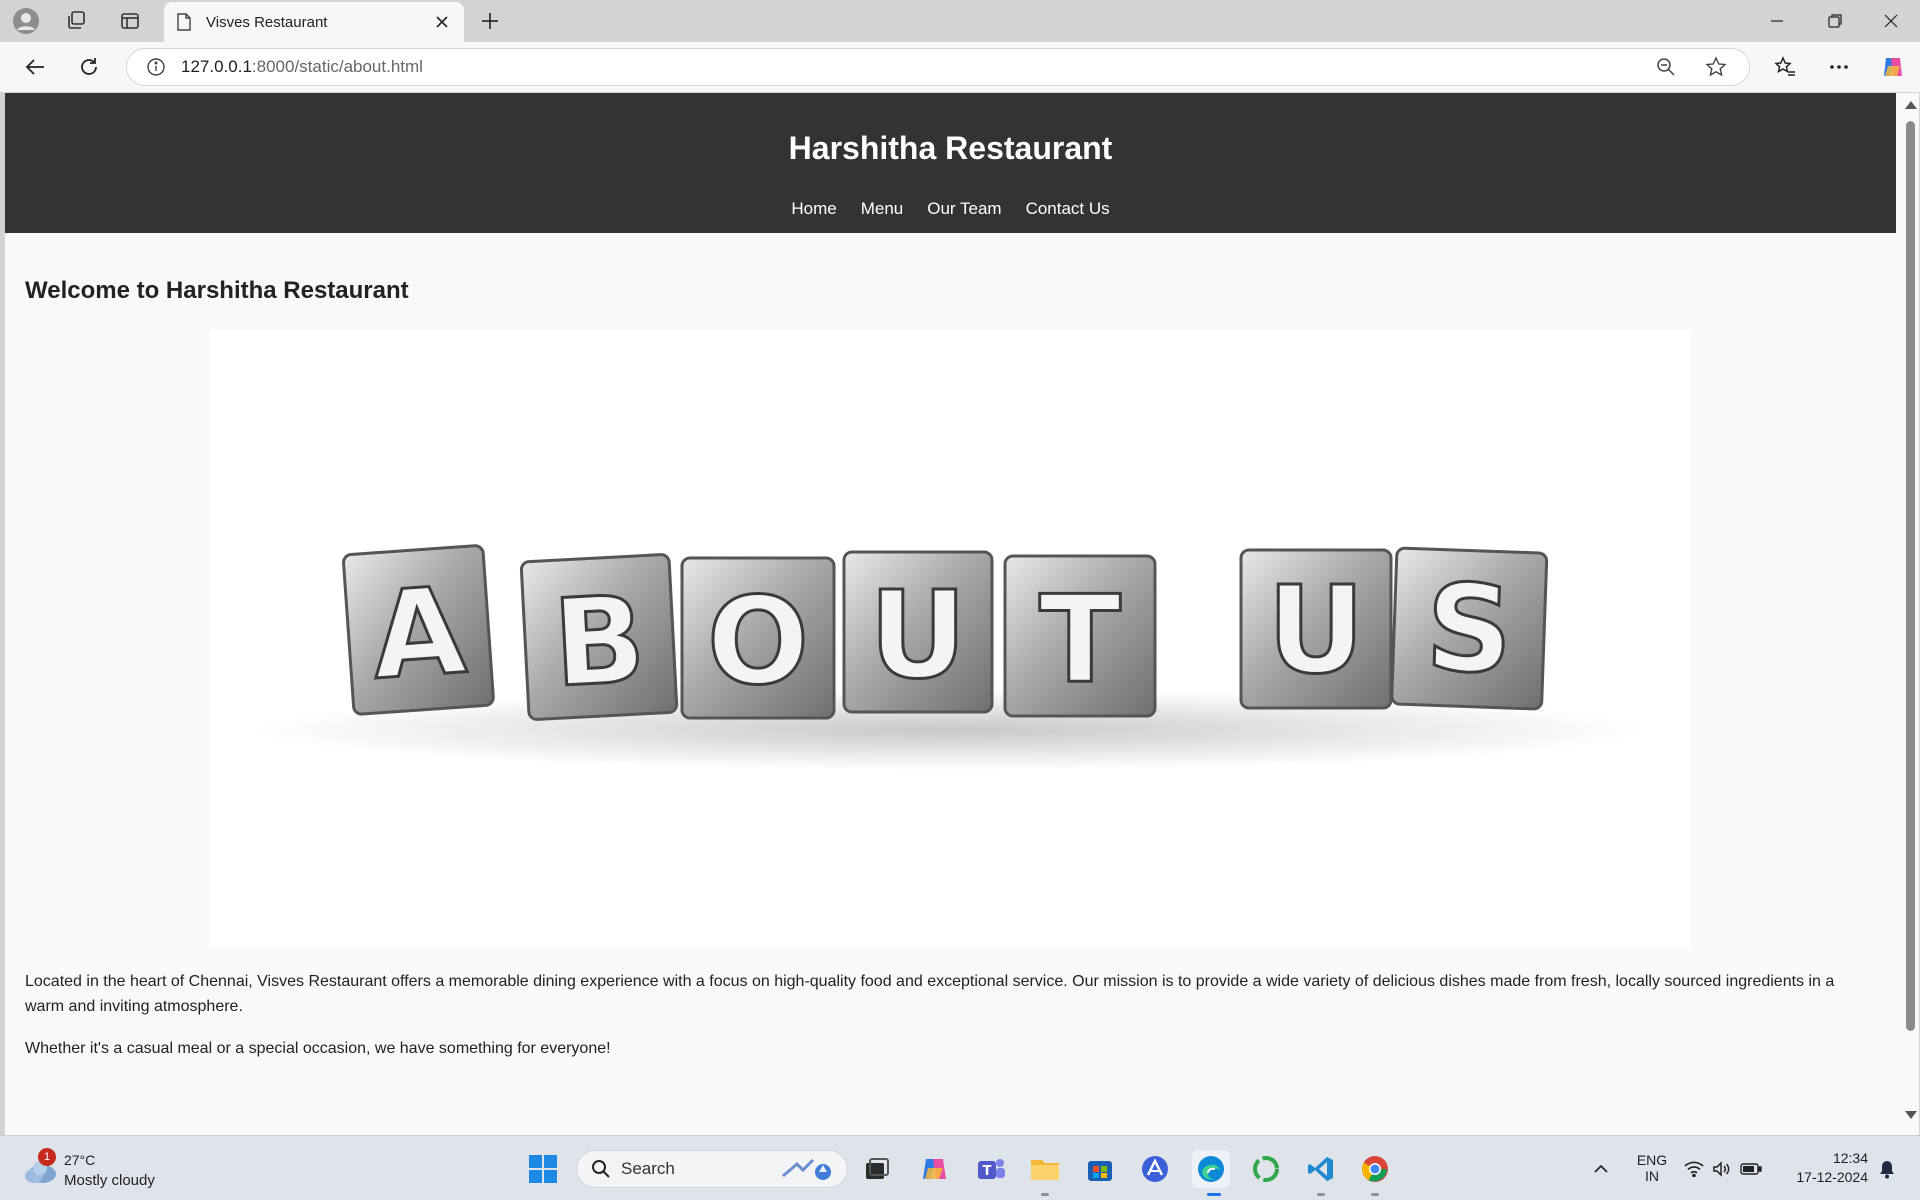  I want to click on address-bar: 127.0.0.1:8000/static/about.html, so click(938, 67).